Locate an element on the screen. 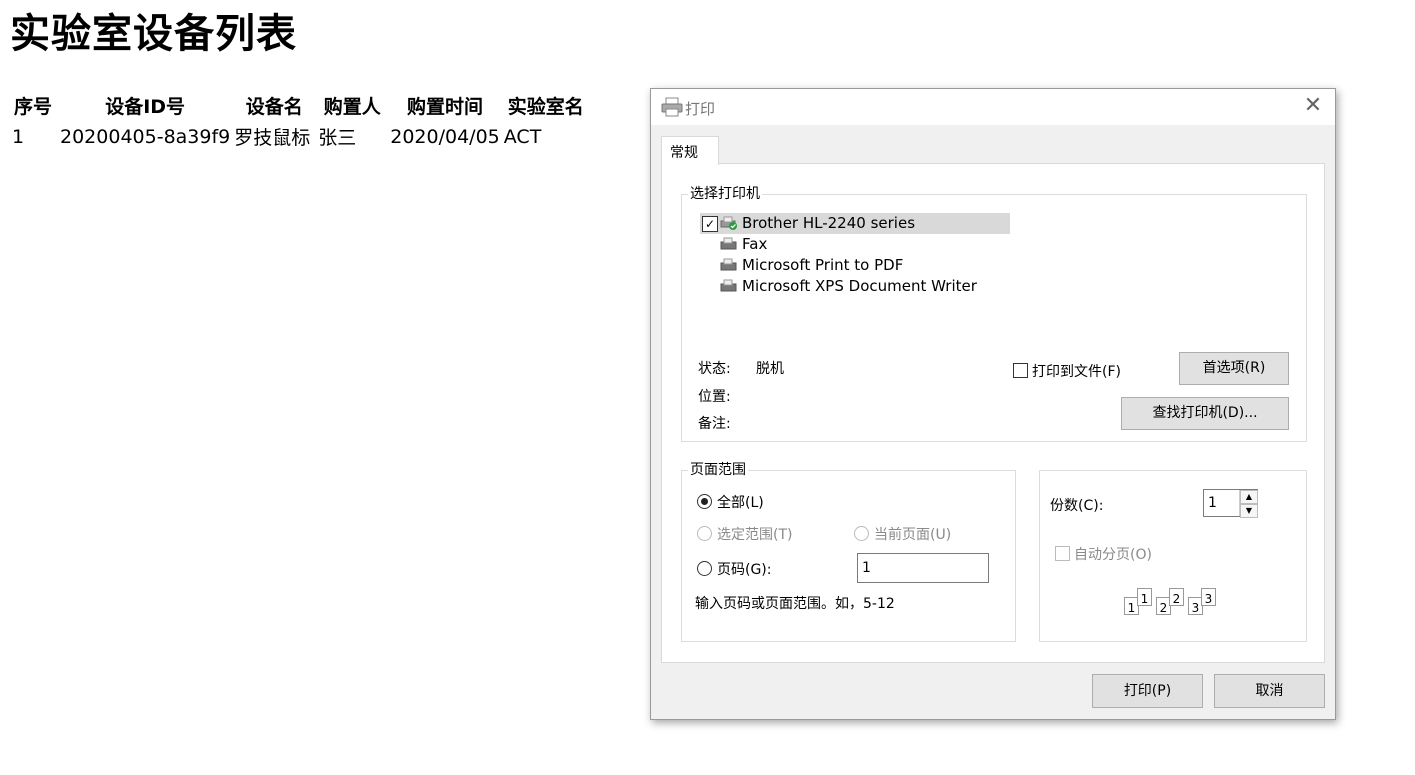  cell-index: 1 is located at coordinates (18, 136).